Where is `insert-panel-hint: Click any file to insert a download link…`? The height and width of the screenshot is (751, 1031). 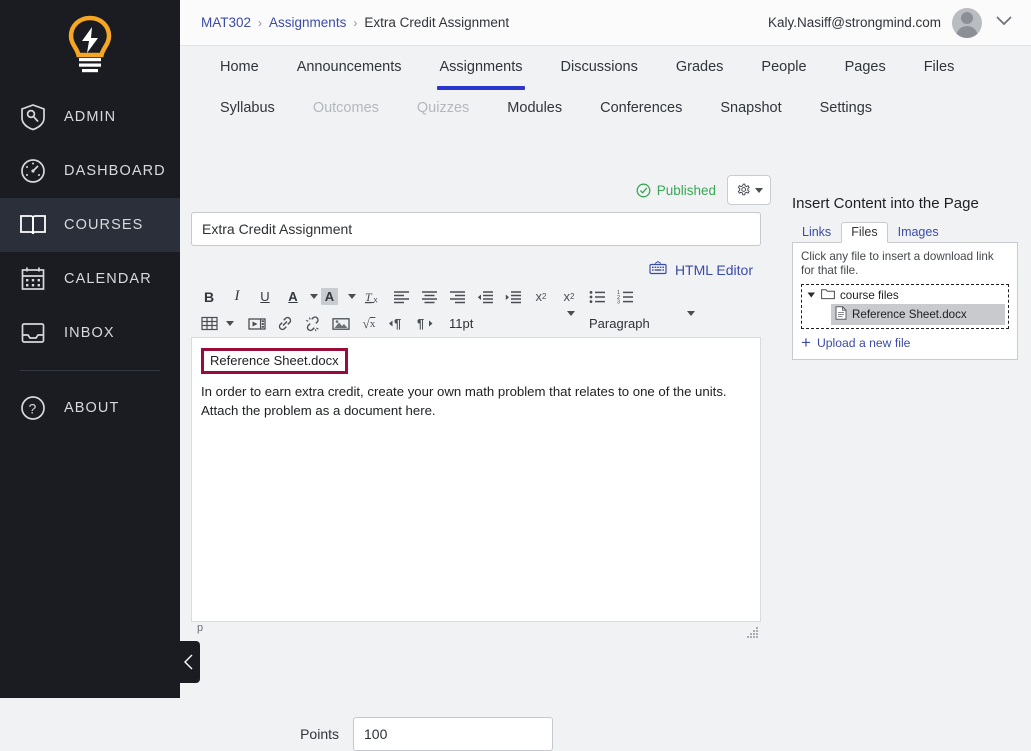 insert-panel-hint: Click any file to insert a download link… is located at coordinates (897, 263).